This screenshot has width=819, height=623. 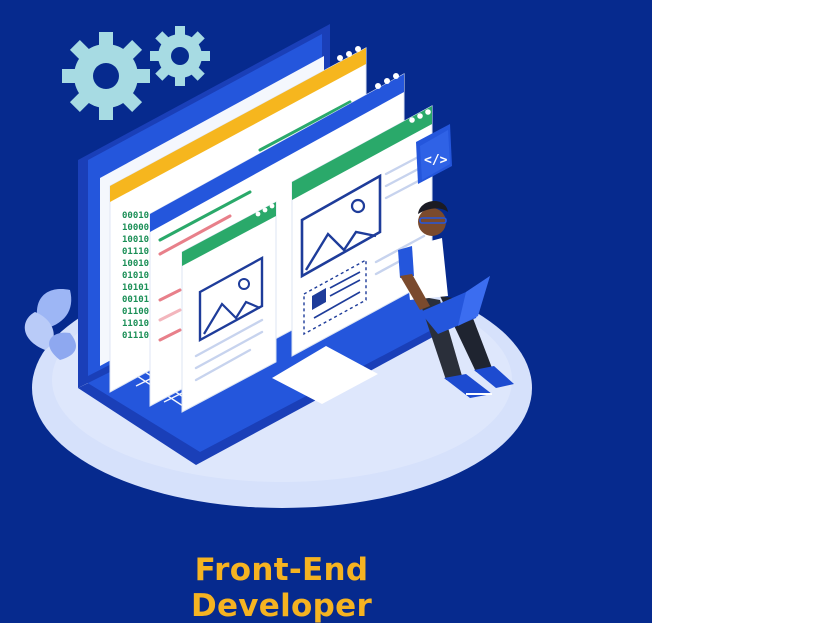 I want to click on binary-row: 00010, so click(x=135, y=216).